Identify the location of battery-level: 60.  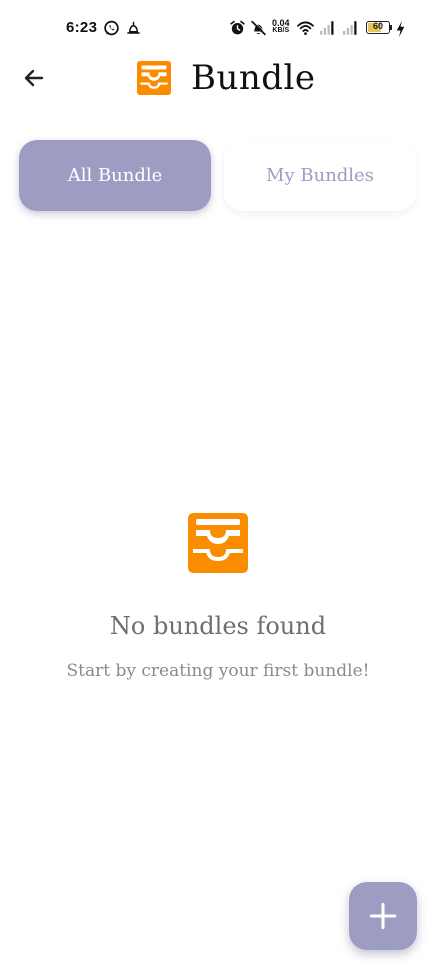
(377, 26).